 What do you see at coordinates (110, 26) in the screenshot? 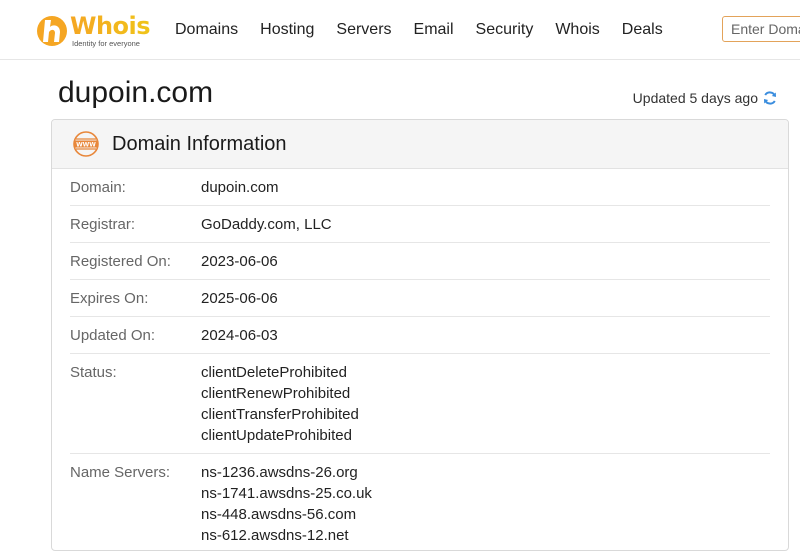
I see `logo-wordmark: Whois` at bounding box center [110, 26].